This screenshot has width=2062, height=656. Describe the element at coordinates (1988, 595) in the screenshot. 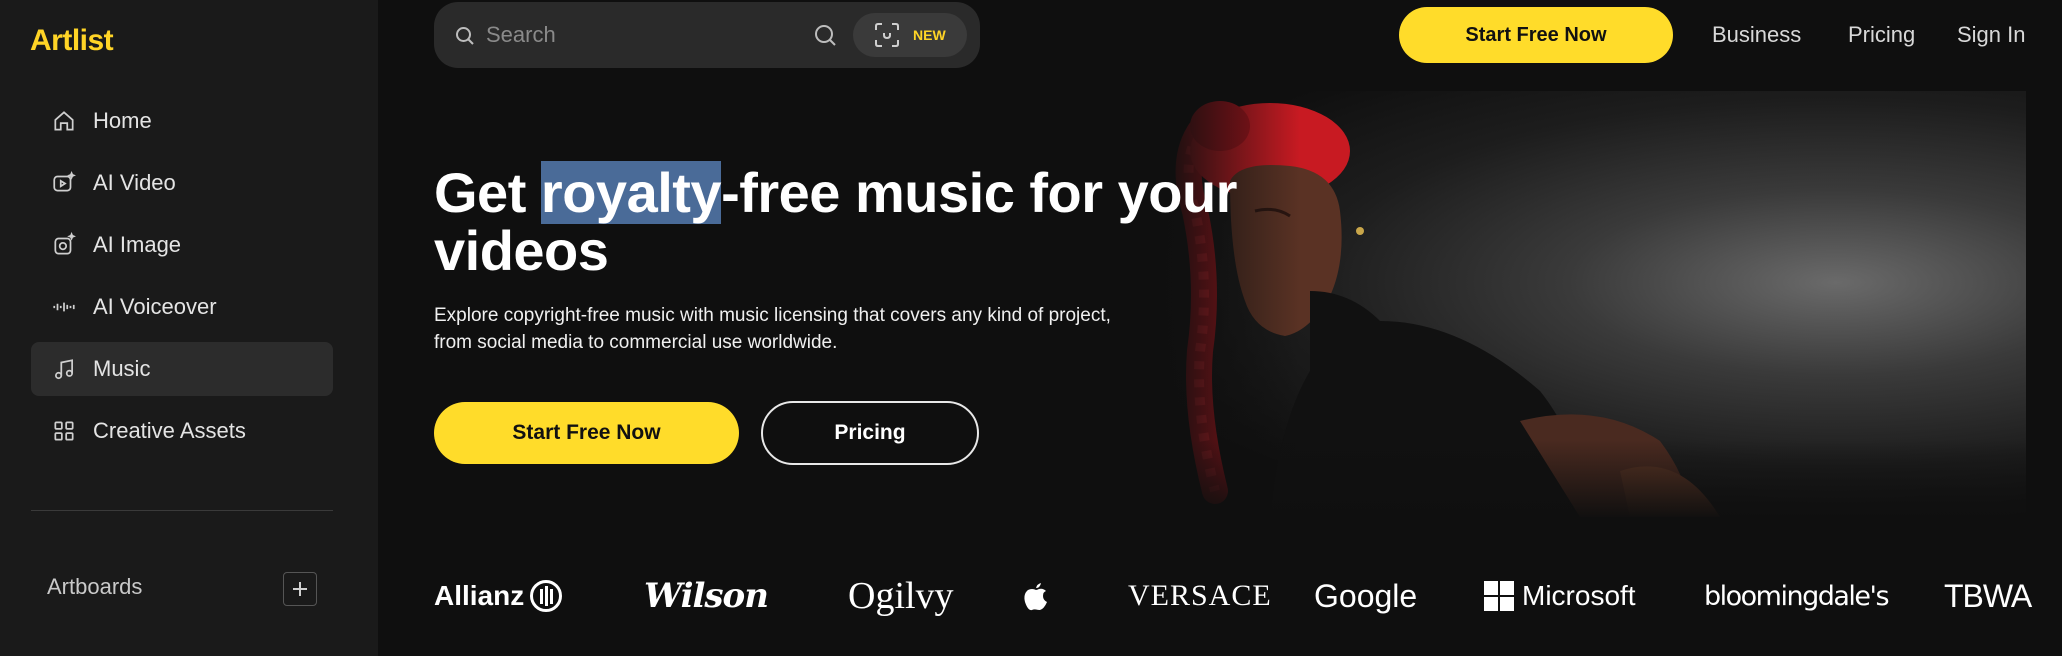

I see `tbwa-logo: TBWA` at that location.